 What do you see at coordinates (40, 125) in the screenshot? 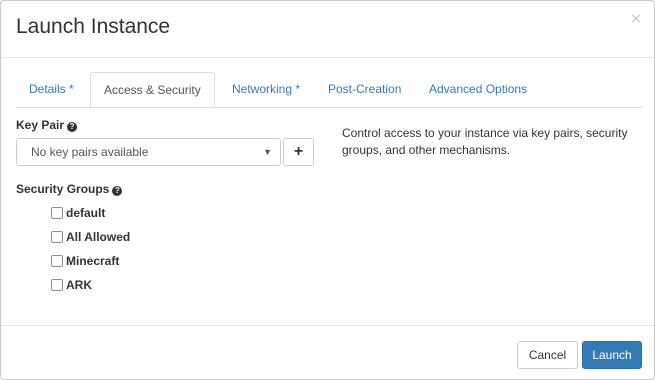
I see `key-pair-label-text: Key Pair` at bounding box center [40, 125].